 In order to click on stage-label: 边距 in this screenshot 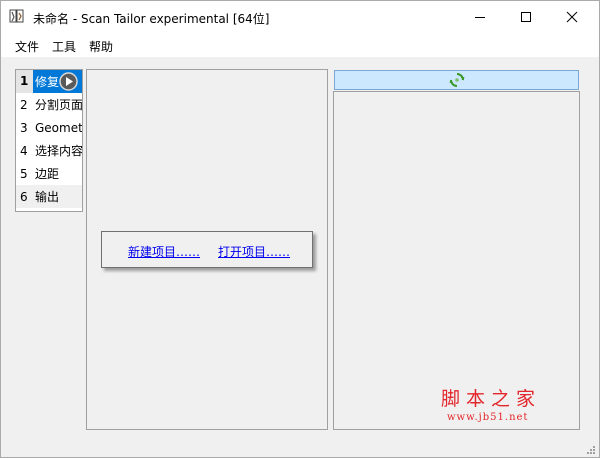, I will do `click(47, 174)`.